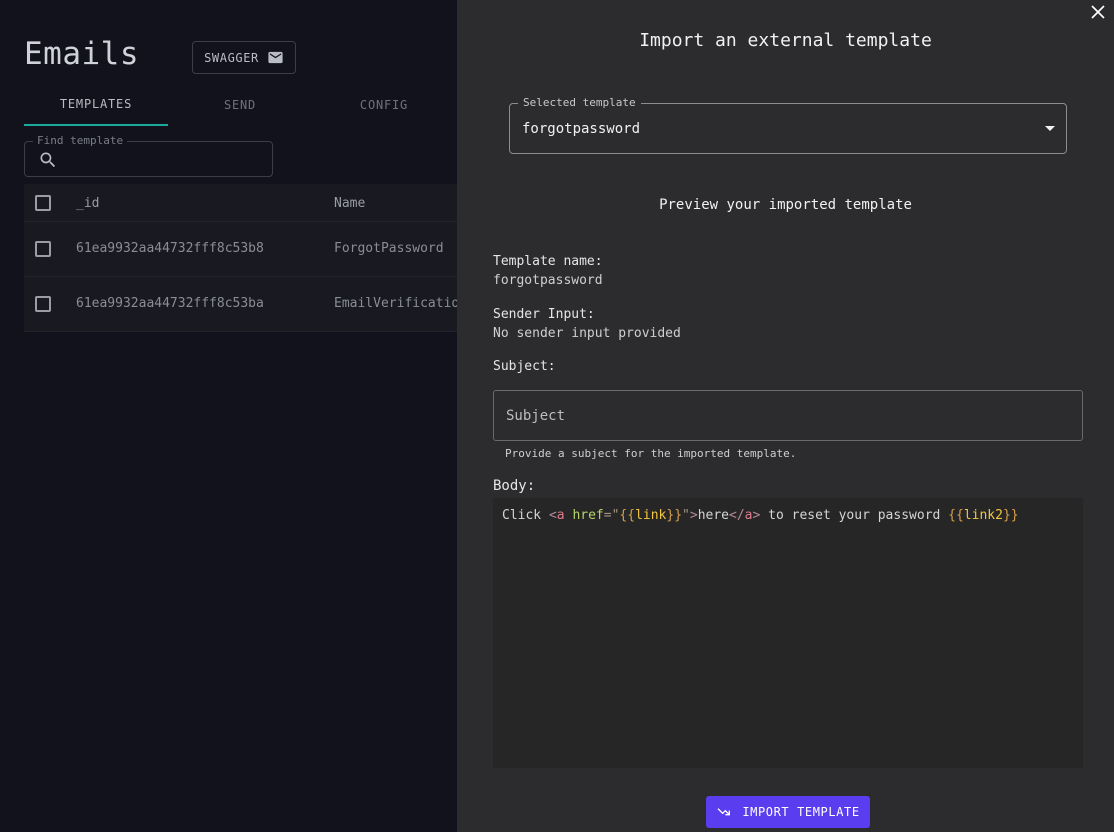 This screenshot has height=832, width=1114. What do you see at coordinates (43, 203) in the screenshot?
I see `select-all-checkbox` at bounding box center [43, 203].